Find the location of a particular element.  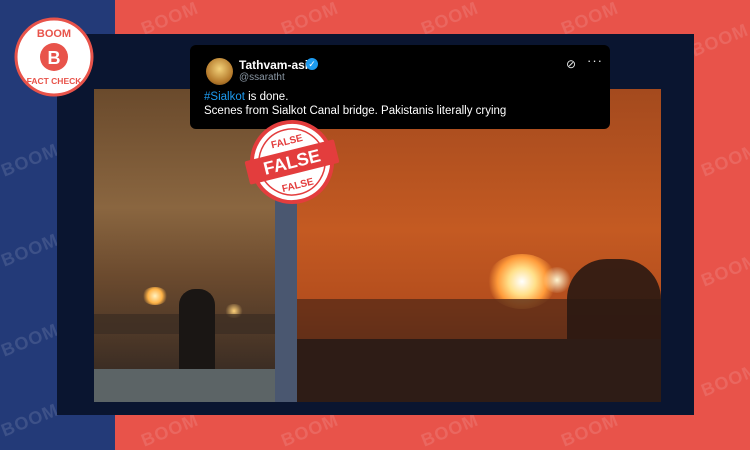

more-options-icon: ··· is located at coordinates (595, 60).